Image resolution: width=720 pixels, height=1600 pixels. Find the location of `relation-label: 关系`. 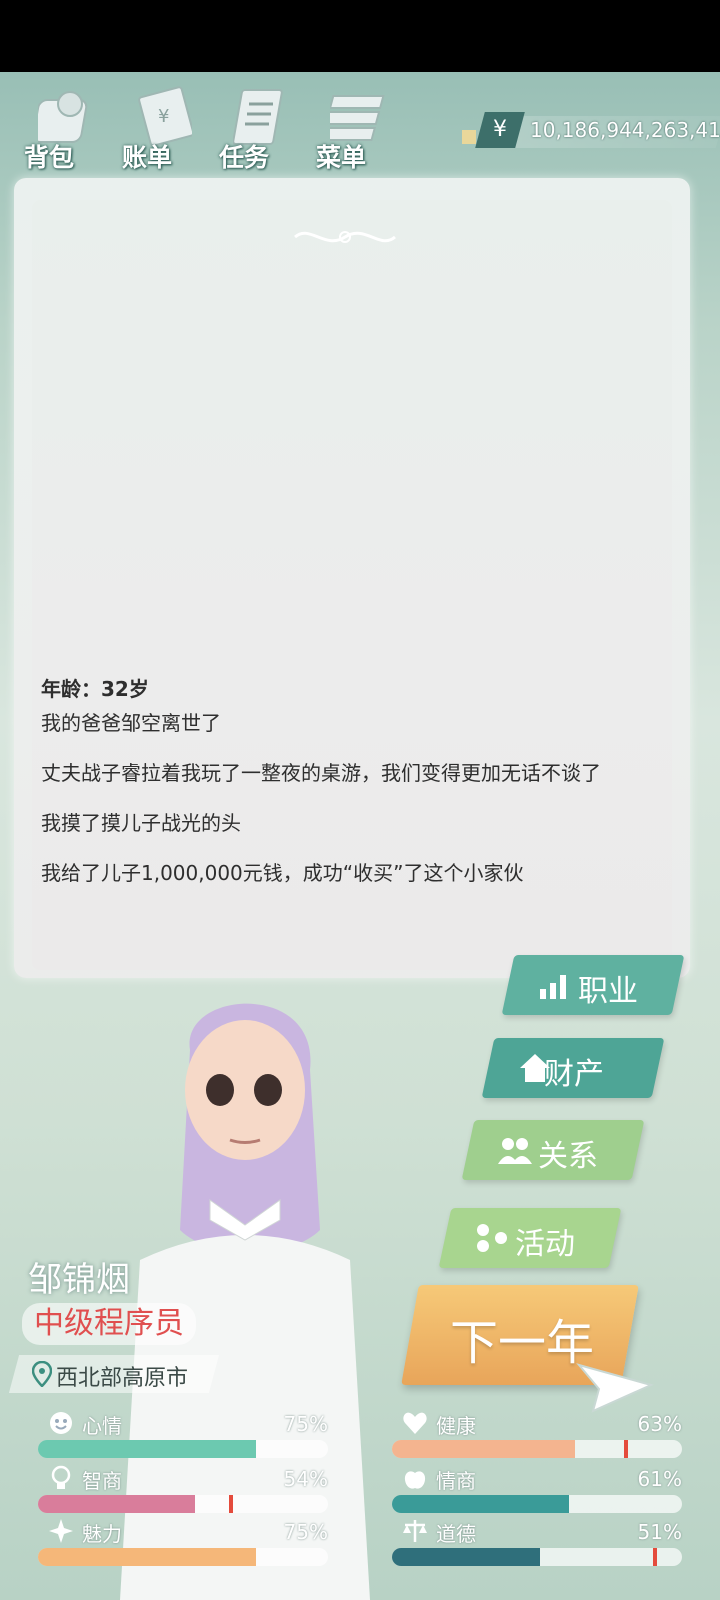

relation-label: 关系 is located at coordinates (568, 1156).